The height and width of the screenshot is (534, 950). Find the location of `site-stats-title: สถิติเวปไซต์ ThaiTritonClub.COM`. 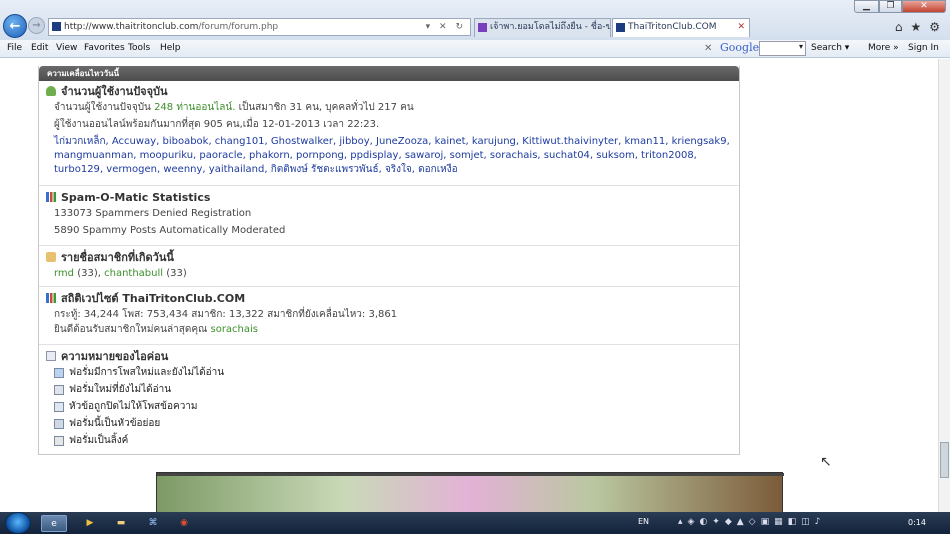

site-stats-title: สถิติเวปไซต์ ThaiTritonClub.COM is located at coordinates (392, 298).